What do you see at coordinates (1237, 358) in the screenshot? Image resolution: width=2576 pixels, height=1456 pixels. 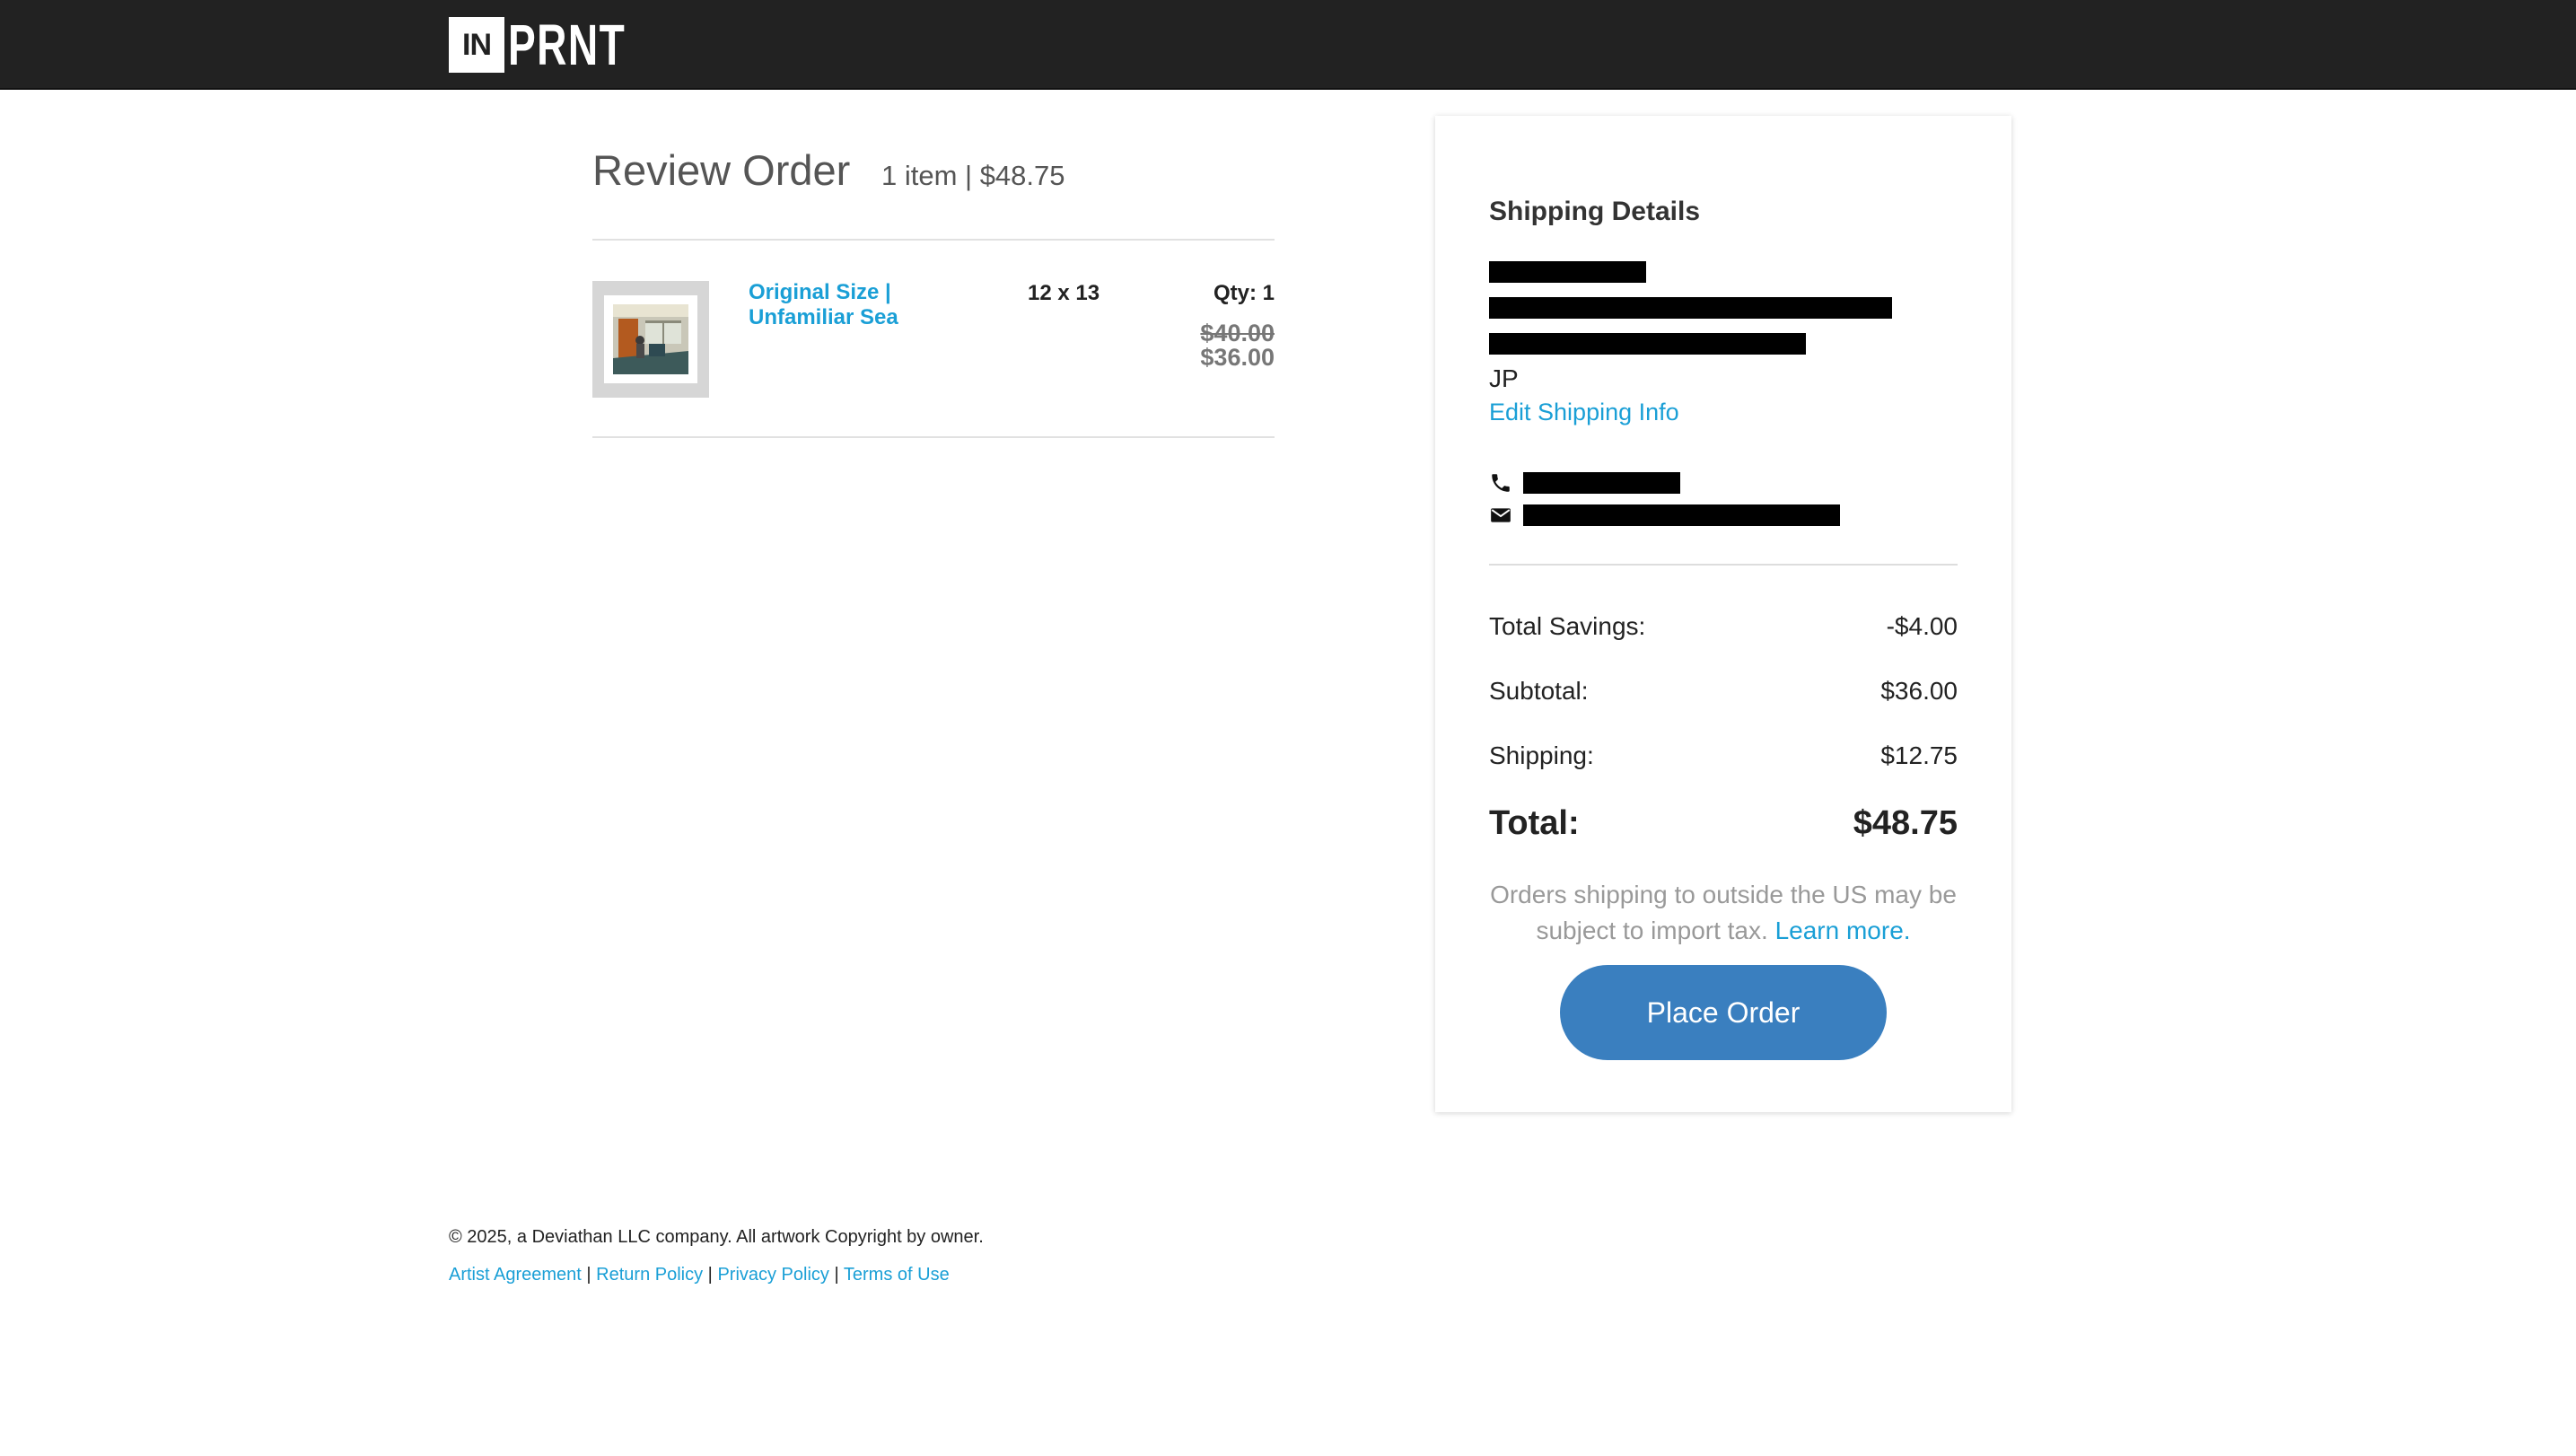 I see `sale-price: $36.00` at bounding box center [1237, 358].